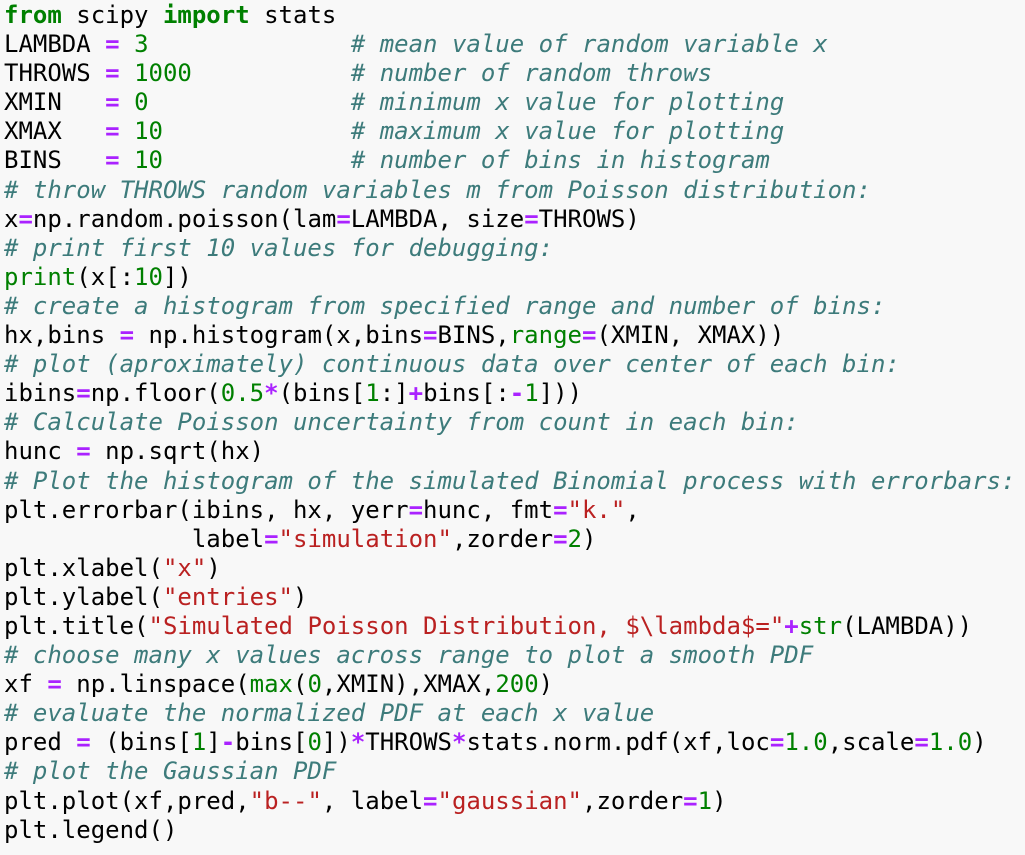 The height and width of the screenshot is (855, 1025). Describe the element at coordinates (40, 276) in the screenshot. I see `builtin-token: print` at that location.